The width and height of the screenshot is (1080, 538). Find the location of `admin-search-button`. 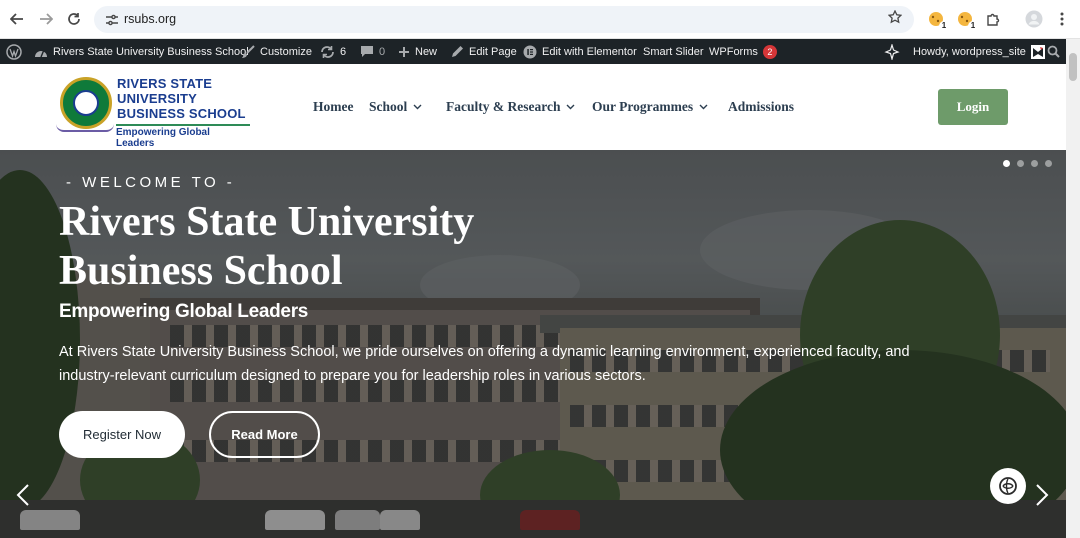

admin-search-button is located at coordinates (1053, 51).